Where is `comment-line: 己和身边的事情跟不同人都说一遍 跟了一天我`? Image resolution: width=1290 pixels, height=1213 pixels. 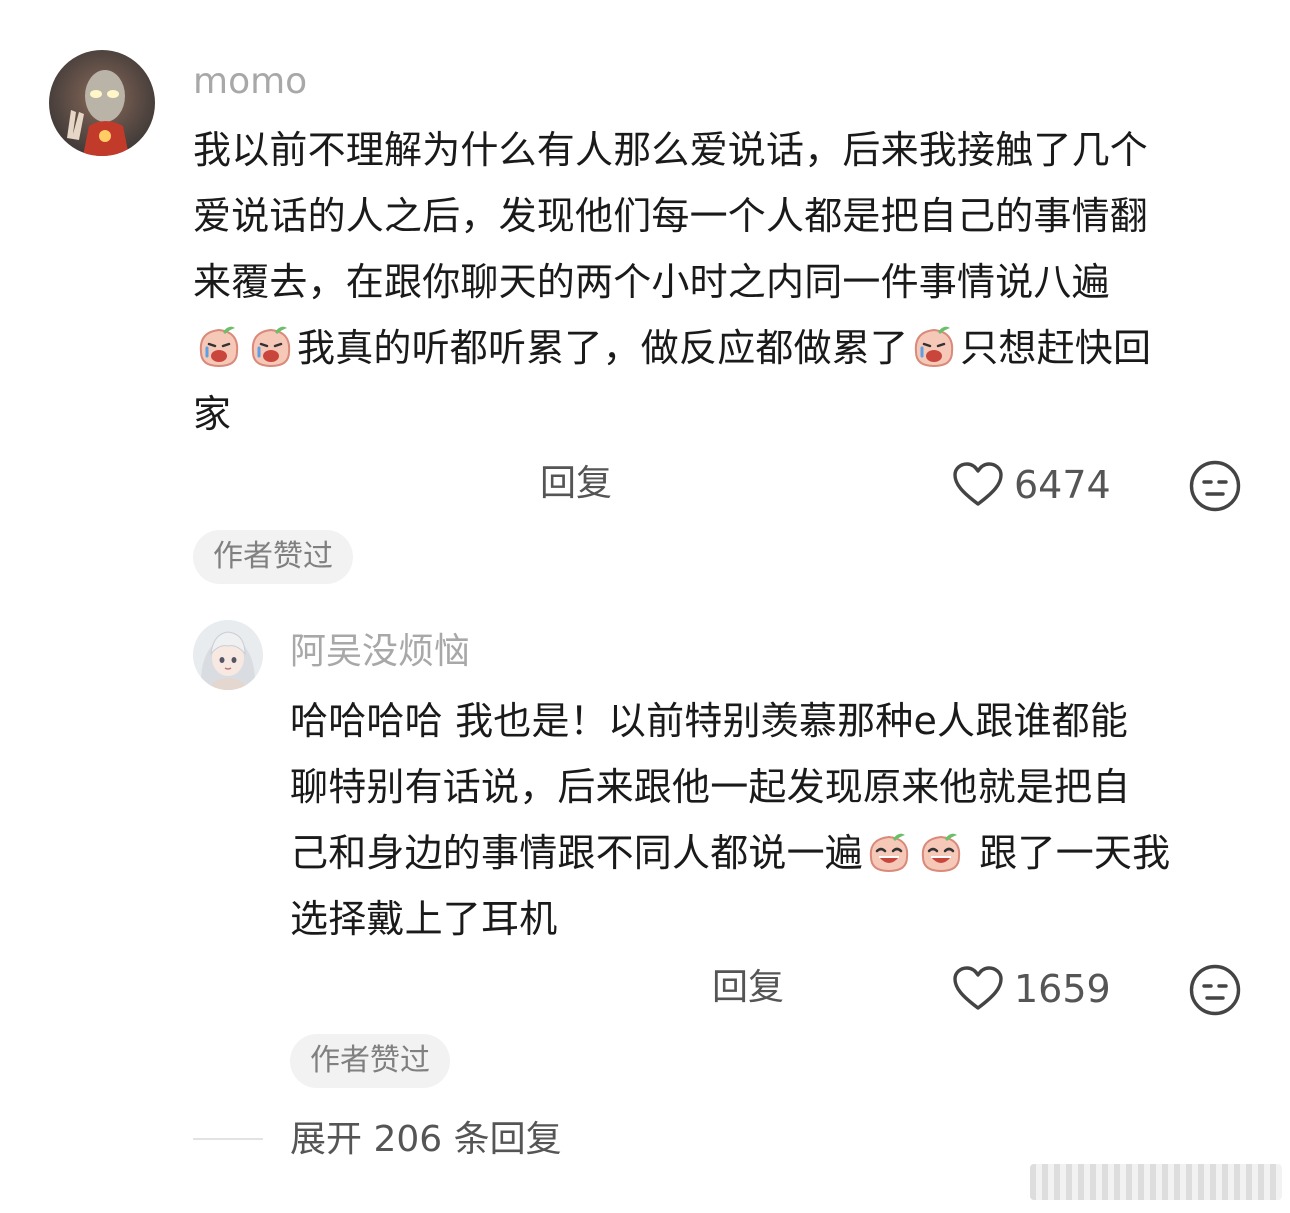
comment-line: 己和身边的事情跟不同人都说一遍 跟了一天我 is located at coordinates (770, 853).